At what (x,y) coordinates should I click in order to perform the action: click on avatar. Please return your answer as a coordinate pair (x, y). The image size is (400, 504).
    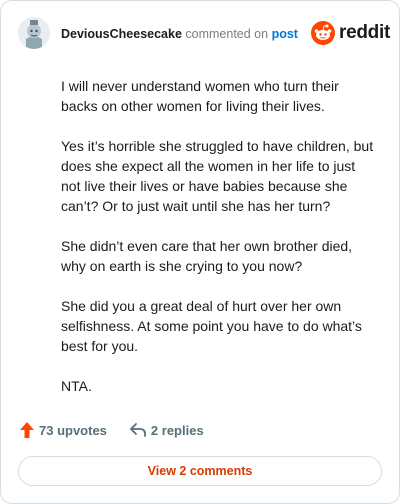
    Looking at the image, I should click on (34, 33).